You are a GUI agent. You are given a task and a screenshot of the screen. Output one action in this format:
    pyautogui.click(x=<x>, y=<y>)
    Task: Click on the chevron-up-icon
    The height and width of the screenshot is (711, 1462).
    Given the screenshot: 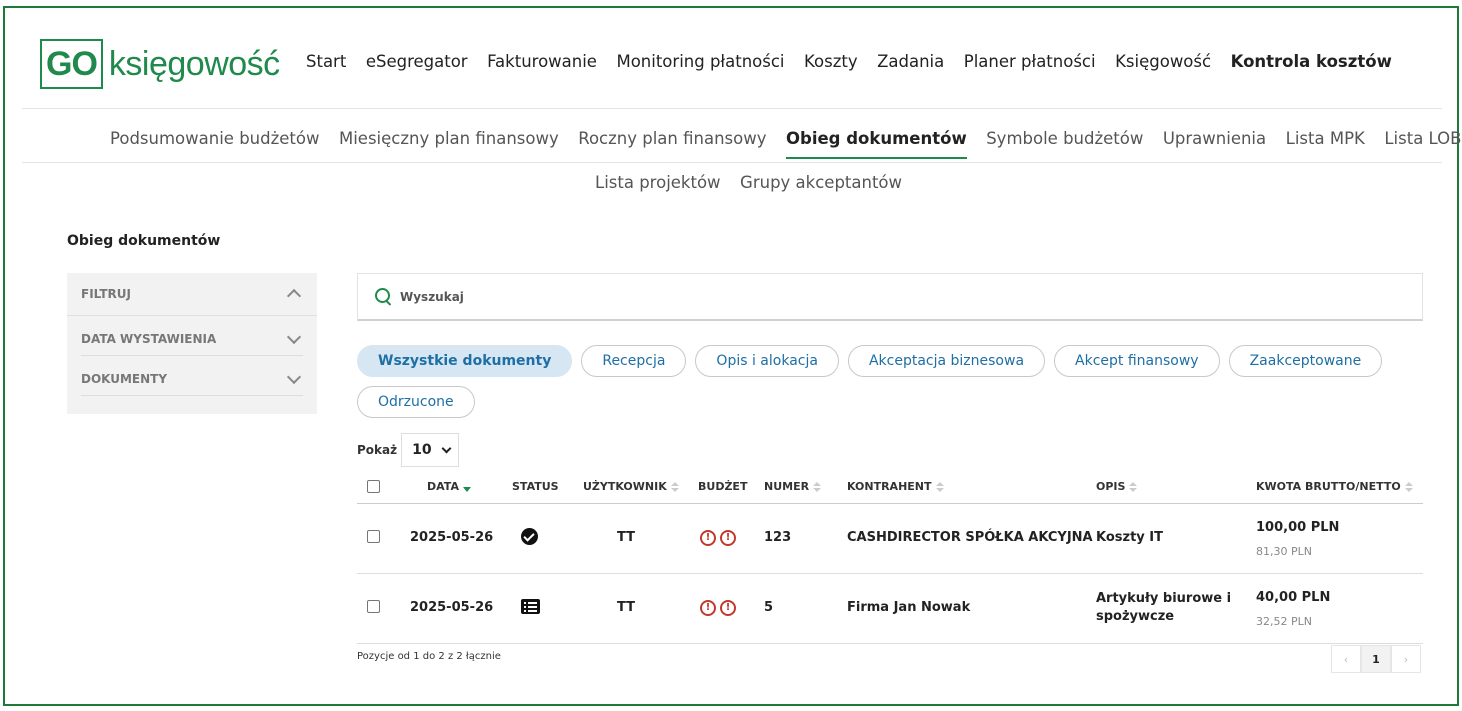 What is the action you would take?
    pyautogui.click(x=294, y=296)
    